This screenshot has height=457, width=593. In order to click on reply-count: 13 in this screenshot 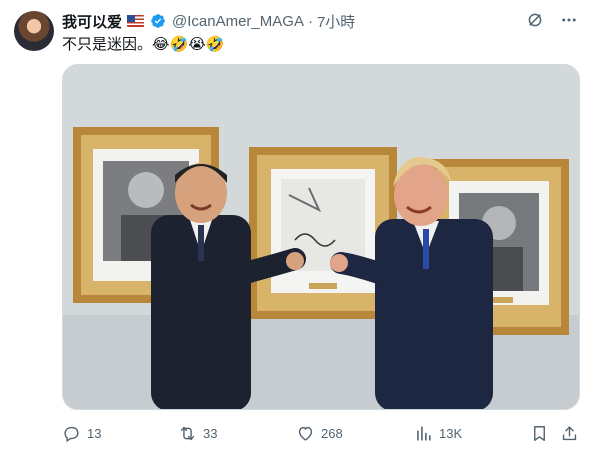, I will do `click(94, 433)`.